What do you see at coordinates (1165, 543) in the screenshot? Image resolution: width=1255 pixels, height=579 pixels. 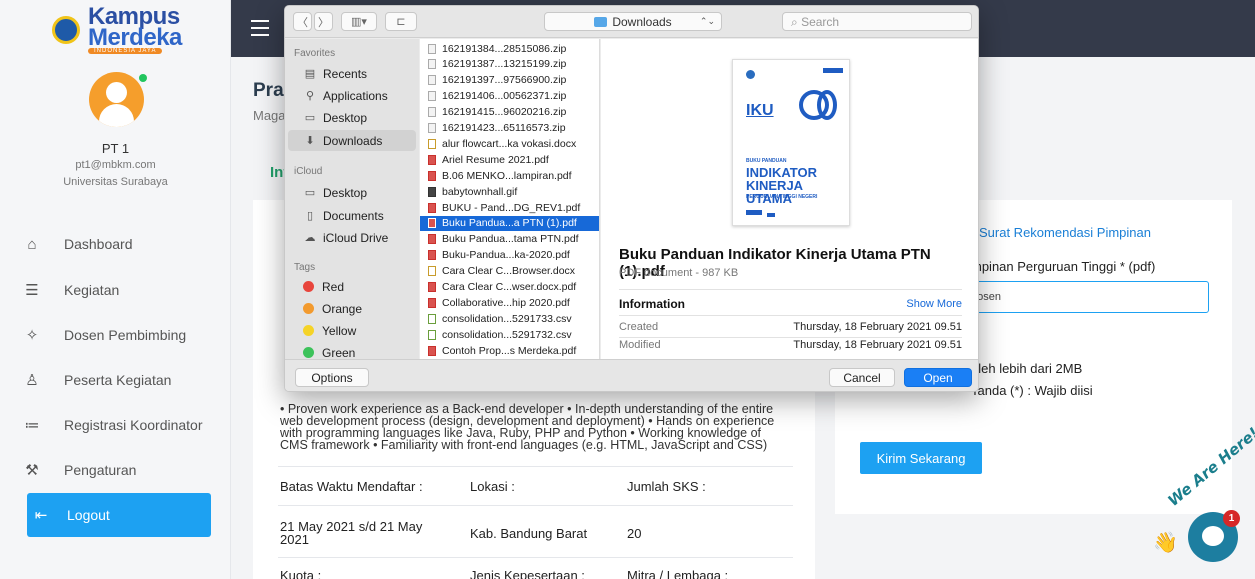 I see `wave-hand-icon: 👋` at bounding box center [1165, 543].